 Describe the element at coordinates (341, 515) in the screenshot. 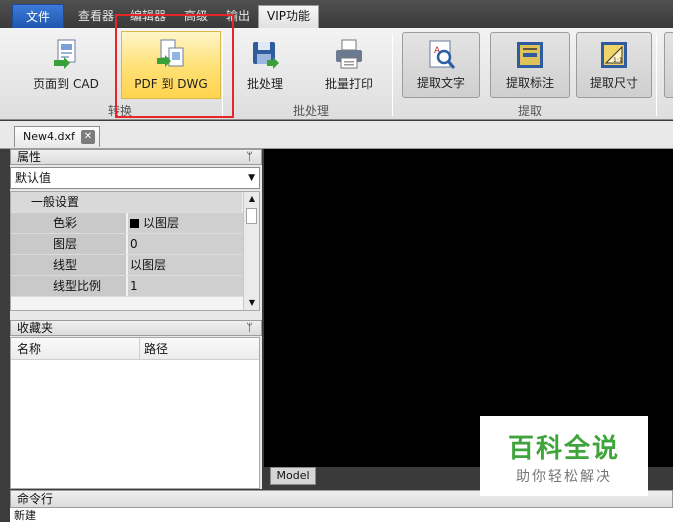

I see `command-output: 新建` at that location.